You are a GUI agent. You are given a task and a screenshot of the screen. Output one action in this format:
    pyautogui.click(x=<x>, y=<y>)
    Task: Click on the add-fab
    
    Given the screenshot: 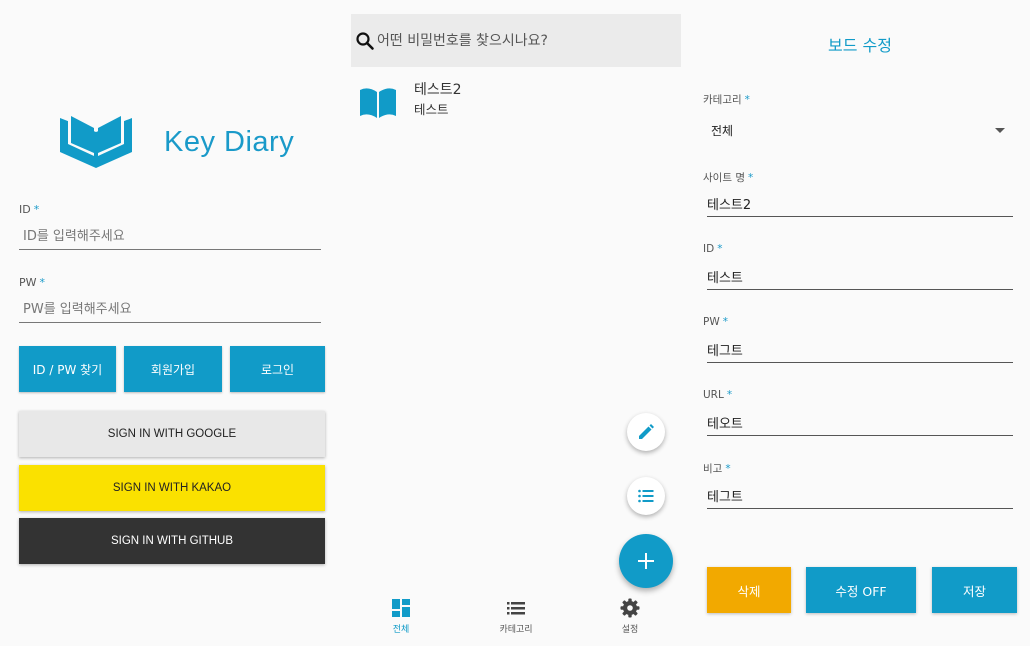 What is the action you would take?
    pyautogui.click(x=646, y=561)
    